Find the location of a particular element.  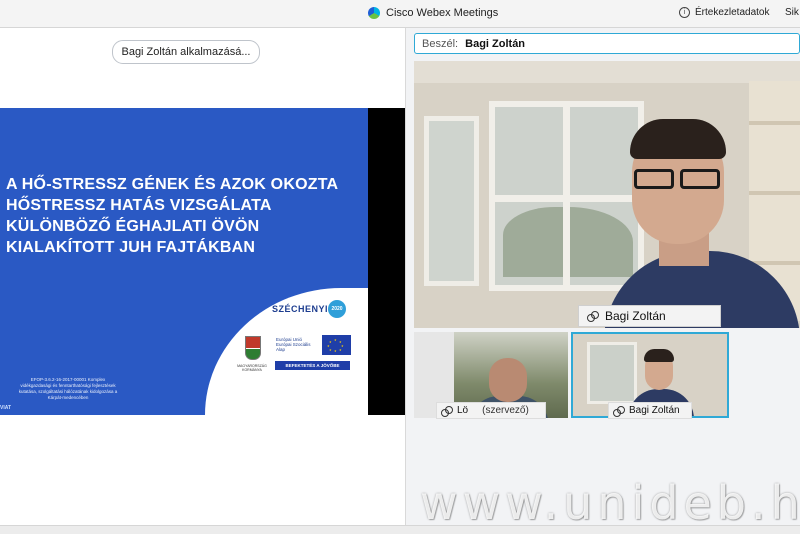

thumbnail-name-label: Bagi Zoltán is located at coordinates (650, 410).